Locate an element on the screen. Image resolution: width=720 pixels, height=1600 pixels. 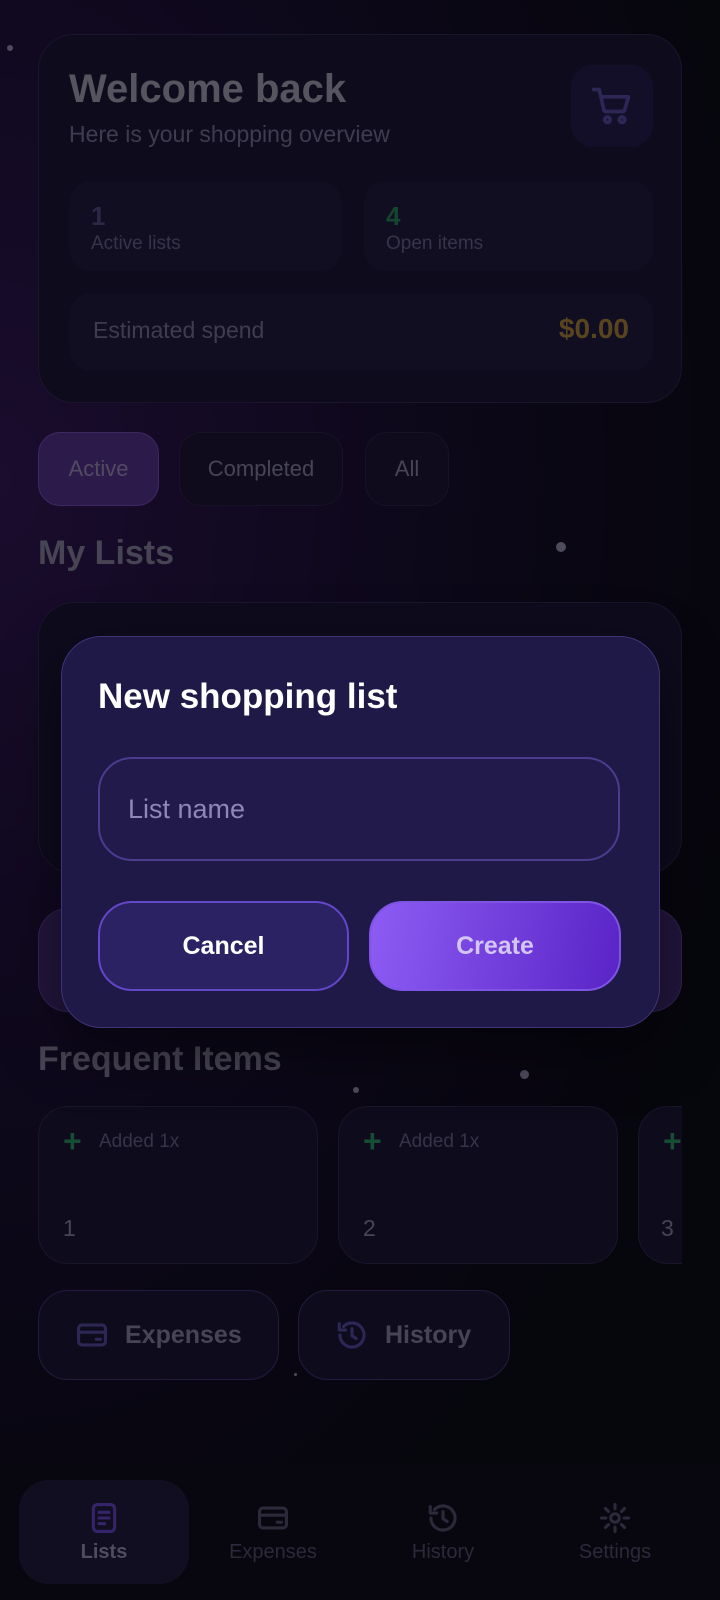
cancel-button: Cancel is located at coordinates (223, 946).